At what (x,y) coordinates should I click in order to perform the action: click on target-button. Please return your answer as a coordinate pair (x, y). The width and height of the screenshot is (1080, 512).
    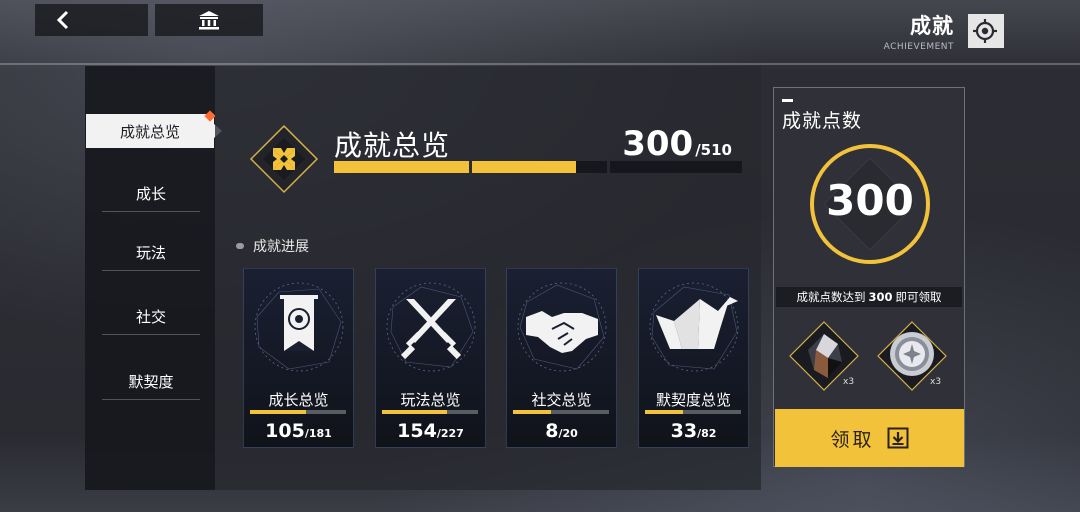
    Looking at the image, I should click on (985, 31).